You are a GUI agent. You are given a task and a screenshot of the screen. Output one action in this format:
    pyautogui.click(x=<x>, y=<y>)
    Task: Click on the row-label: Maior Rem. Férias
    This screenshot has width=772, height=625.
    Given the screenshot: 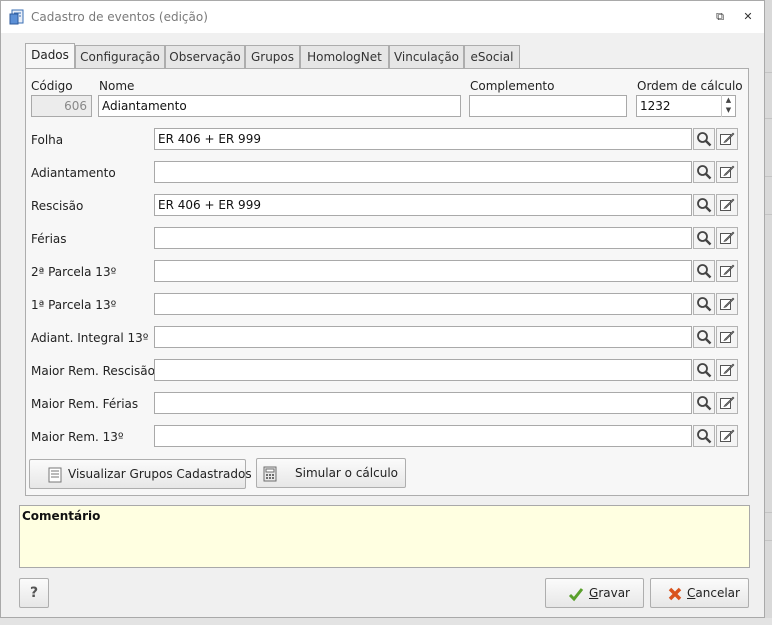 What is the action you would take?
    pyautogui.click(x=85, y=404)
    